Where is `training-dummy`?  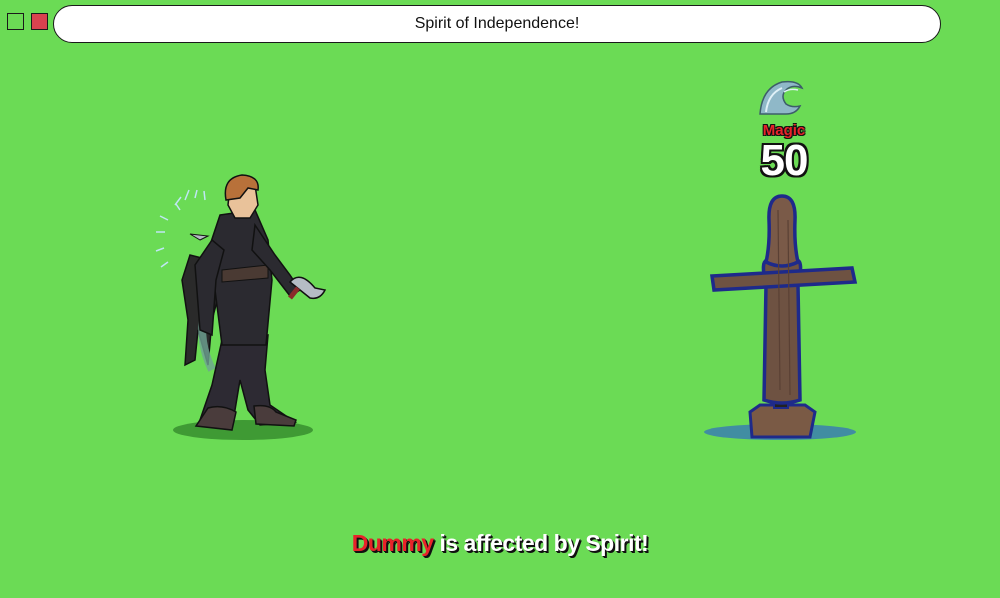 training-dummy is located at coordinates (782, 317).